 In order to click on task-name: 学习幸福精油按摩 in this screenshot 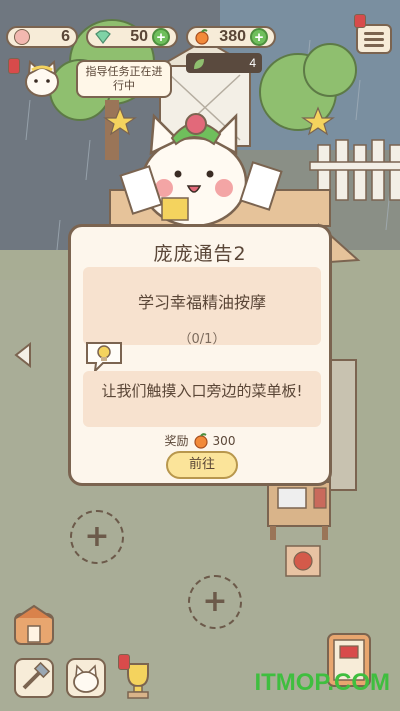, I will do `click(201, 302)`.